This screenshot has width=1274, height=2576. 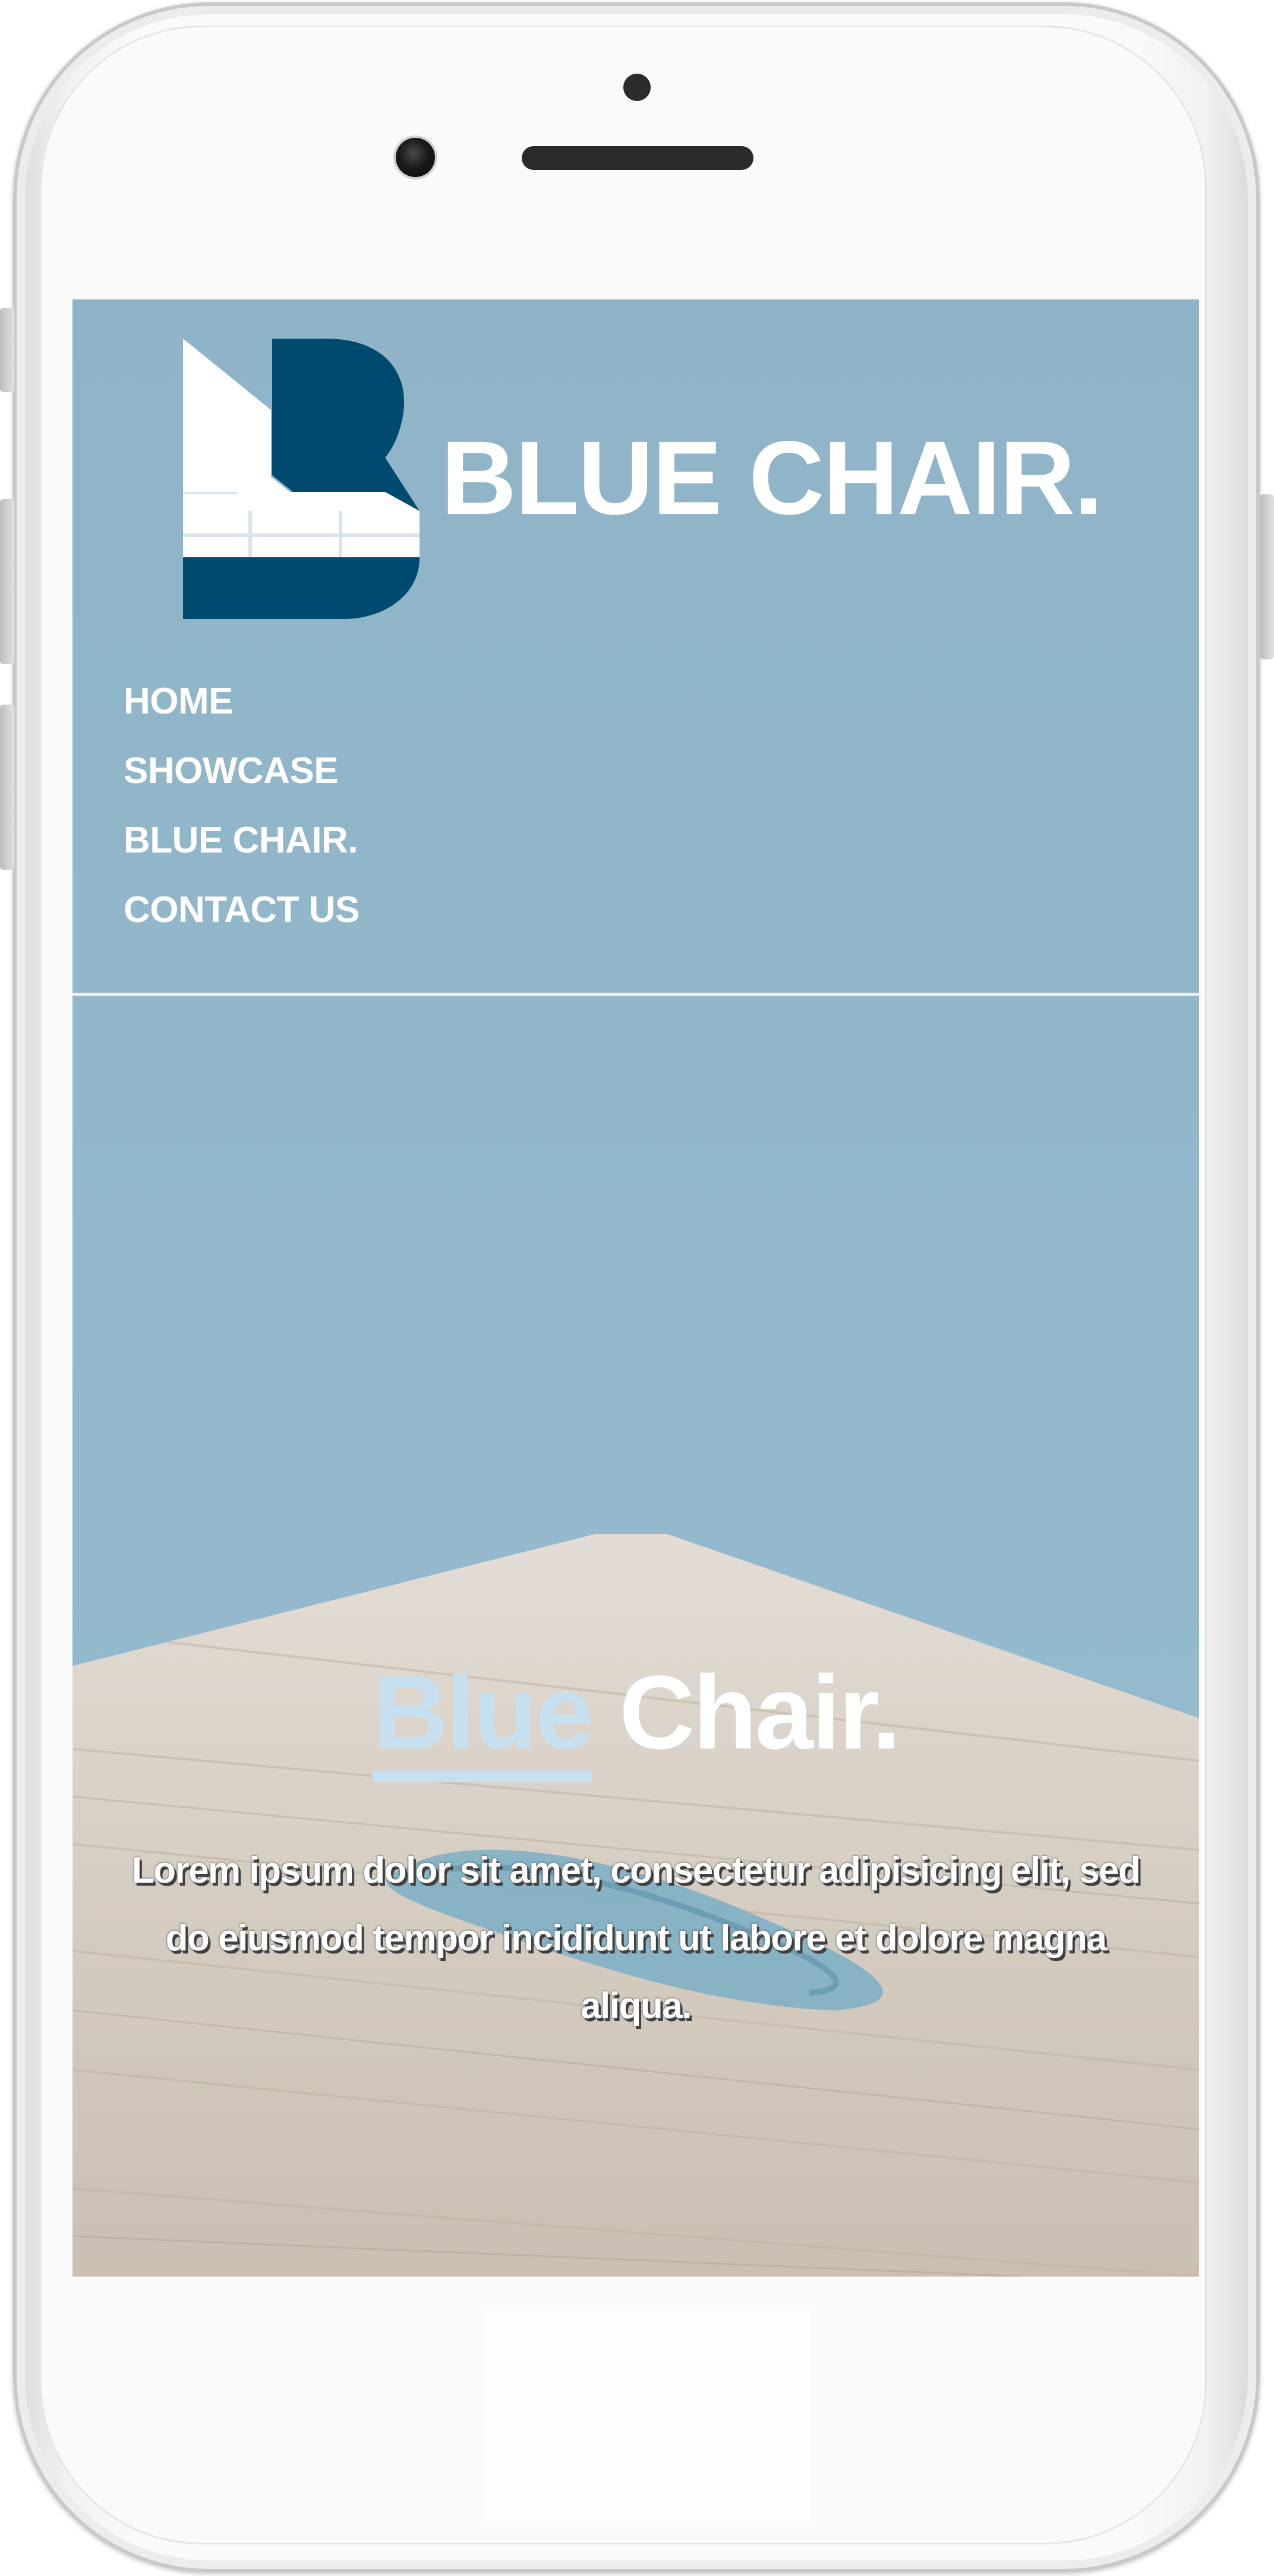 What do you see at coordinates (760, 1713) in the screenshot?
I see `hero-title-rest: Chair.` at bounding box center [760, 1713].